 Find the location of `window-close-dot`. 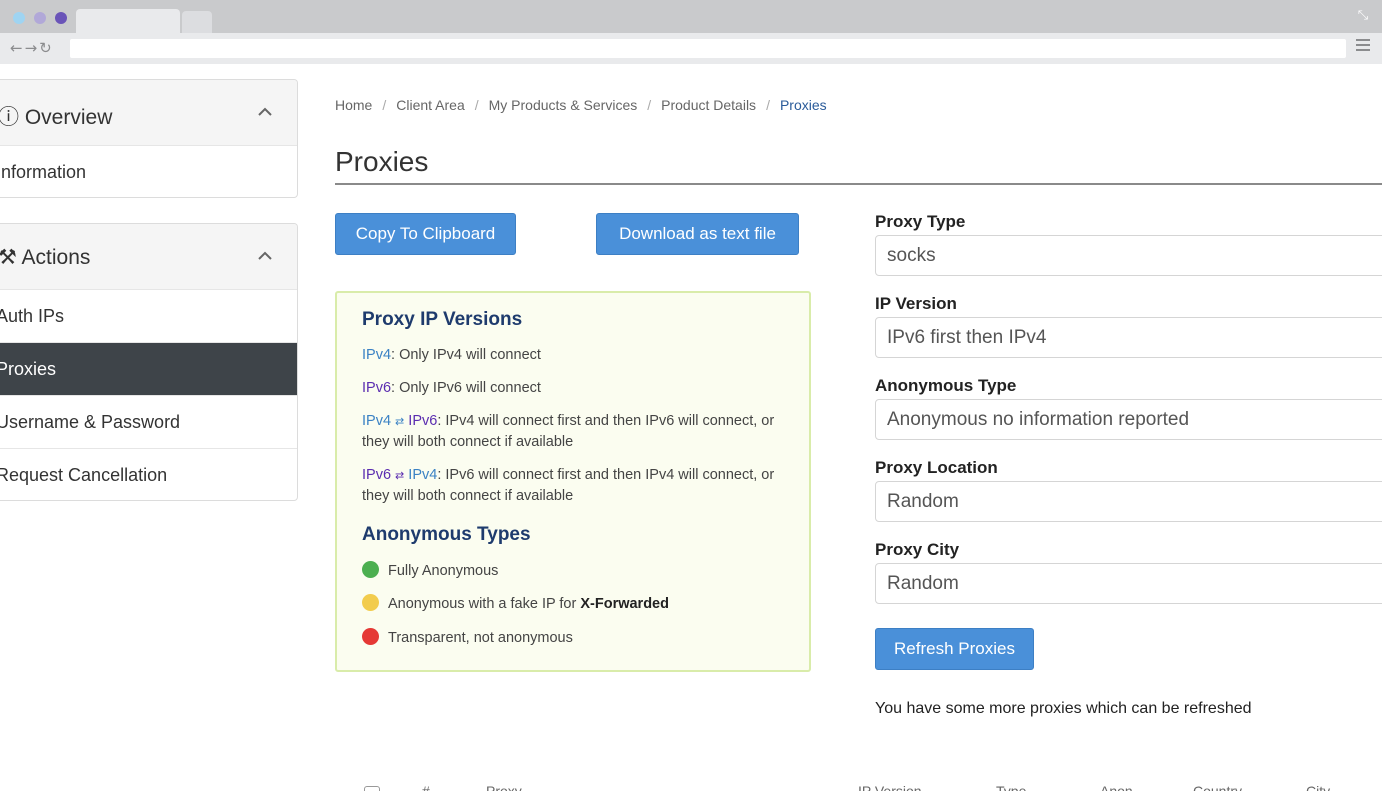

window-close-dot is located at coordinates (19, 18).